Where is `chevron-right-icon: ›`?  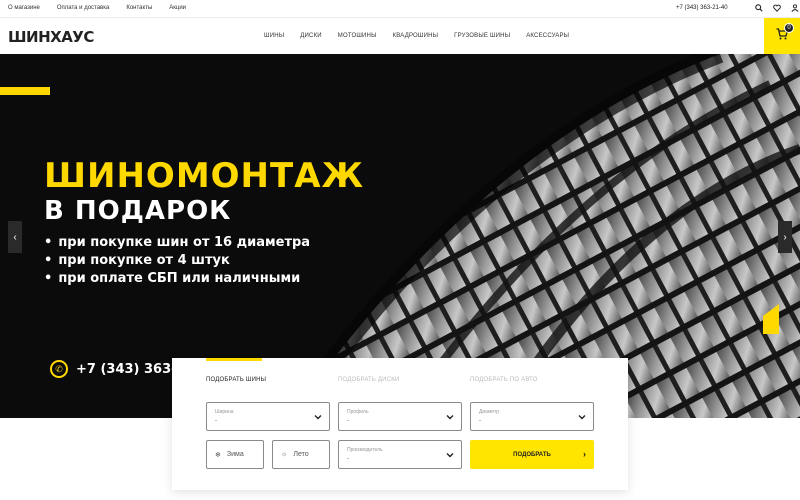 chevron-right-icon: › is located at coordinates (584, 454).